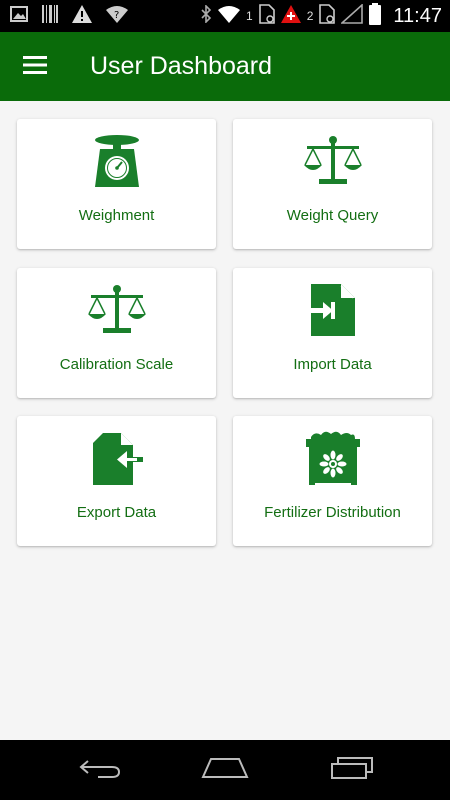 This screenshot has width=450, height=800. Describe the element at coordinates (332, 310) in the screenshot. I see `file-import-icon` at that location.